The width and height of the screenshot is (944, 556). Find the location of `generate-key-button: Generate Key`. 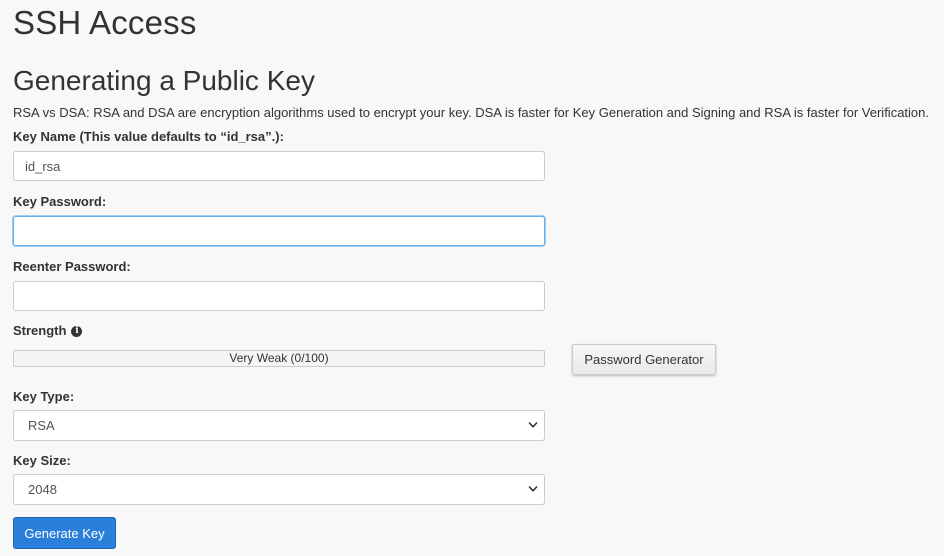

generate-key-button: Generate Key is located at coordinates (64, 533).